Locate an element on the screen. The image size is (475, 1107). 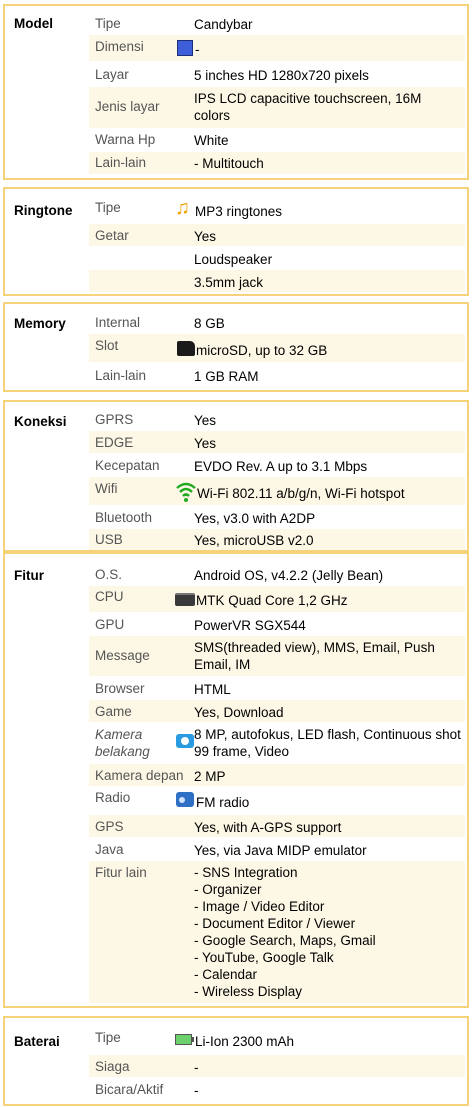
spec-row: Radio FM radio is located at coordinates (277, 800).